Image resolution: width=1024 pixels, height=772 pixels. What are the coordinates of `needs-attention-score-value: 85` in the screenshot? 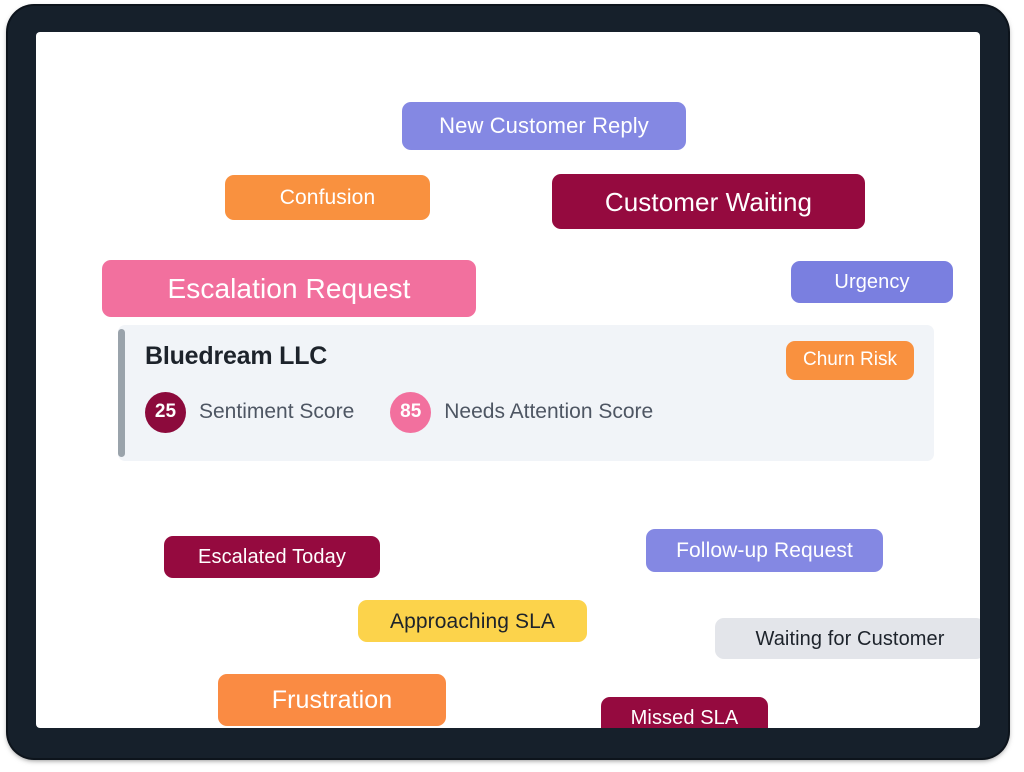 It's located at (411, 412).